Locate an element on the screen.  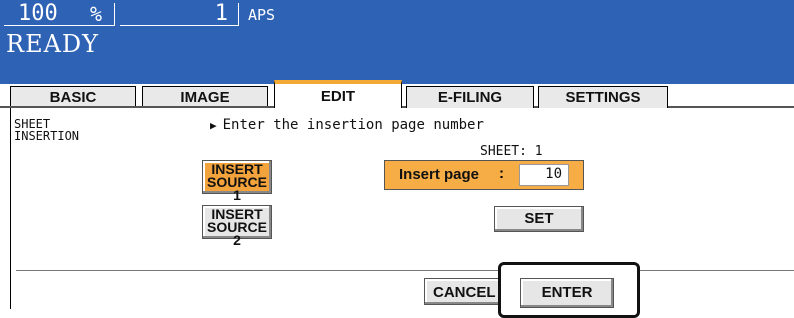
function-title-line2: INSERTION is located at coordinates (47, 136).